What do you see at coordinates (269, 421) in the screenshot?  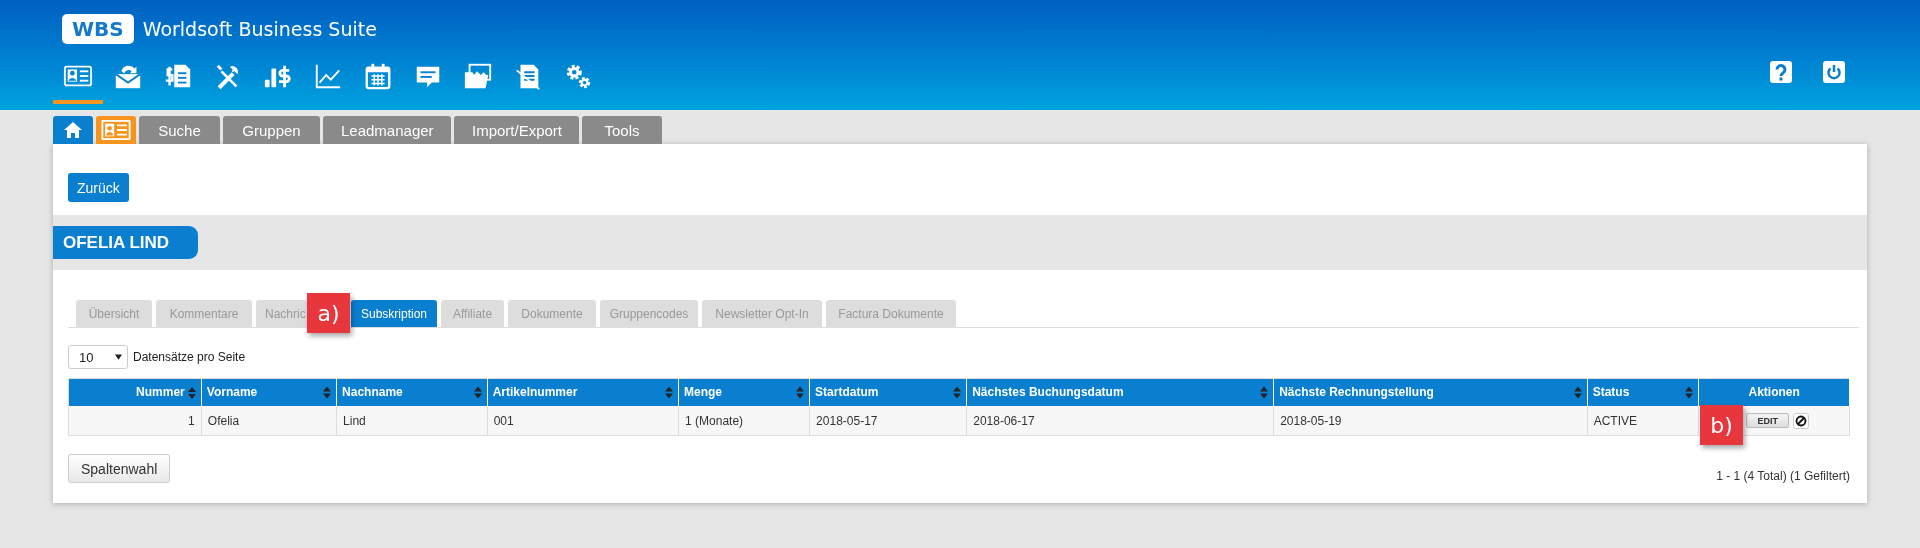 I see `table-cell: Ofelia` at bounding box center [269, 421].